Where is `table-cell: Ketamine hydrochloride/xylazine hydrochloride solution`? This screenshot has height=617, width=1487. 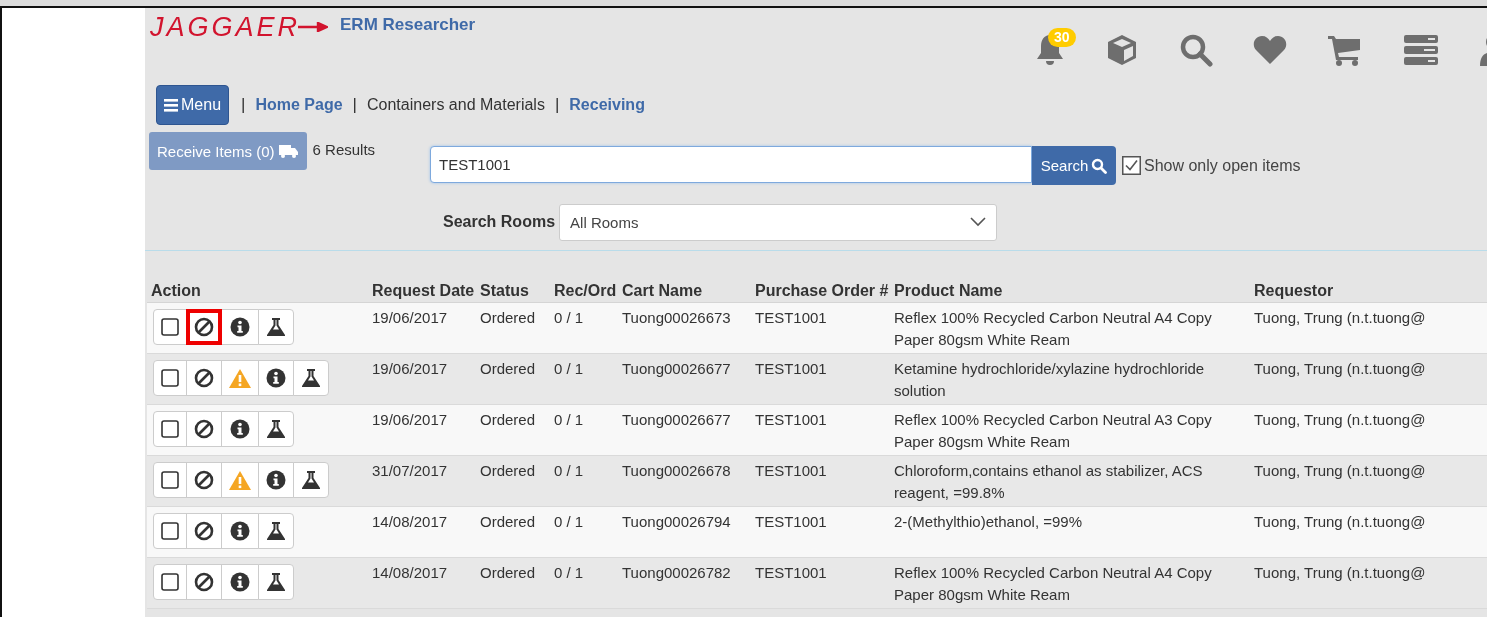
table-cell: Ketamine hydrochloride/xylazine hydrochloride solution is located at coordinates (1049, 379).